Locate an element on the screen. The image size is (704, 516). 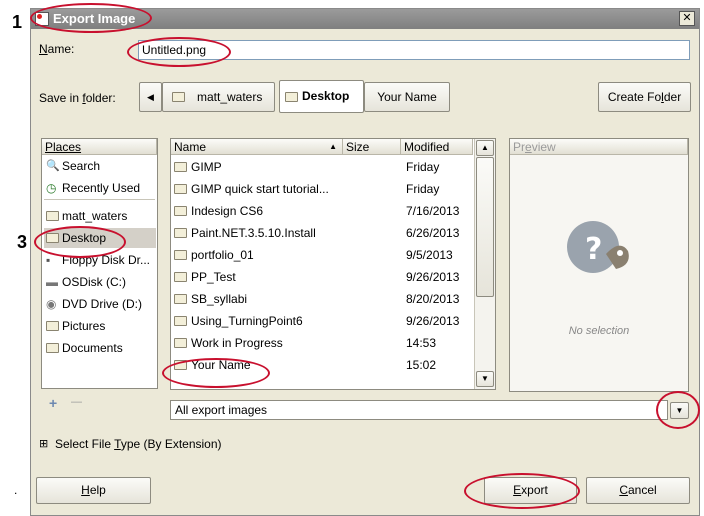
file-row: GIMP Friday is located at coordinates (322, 167).